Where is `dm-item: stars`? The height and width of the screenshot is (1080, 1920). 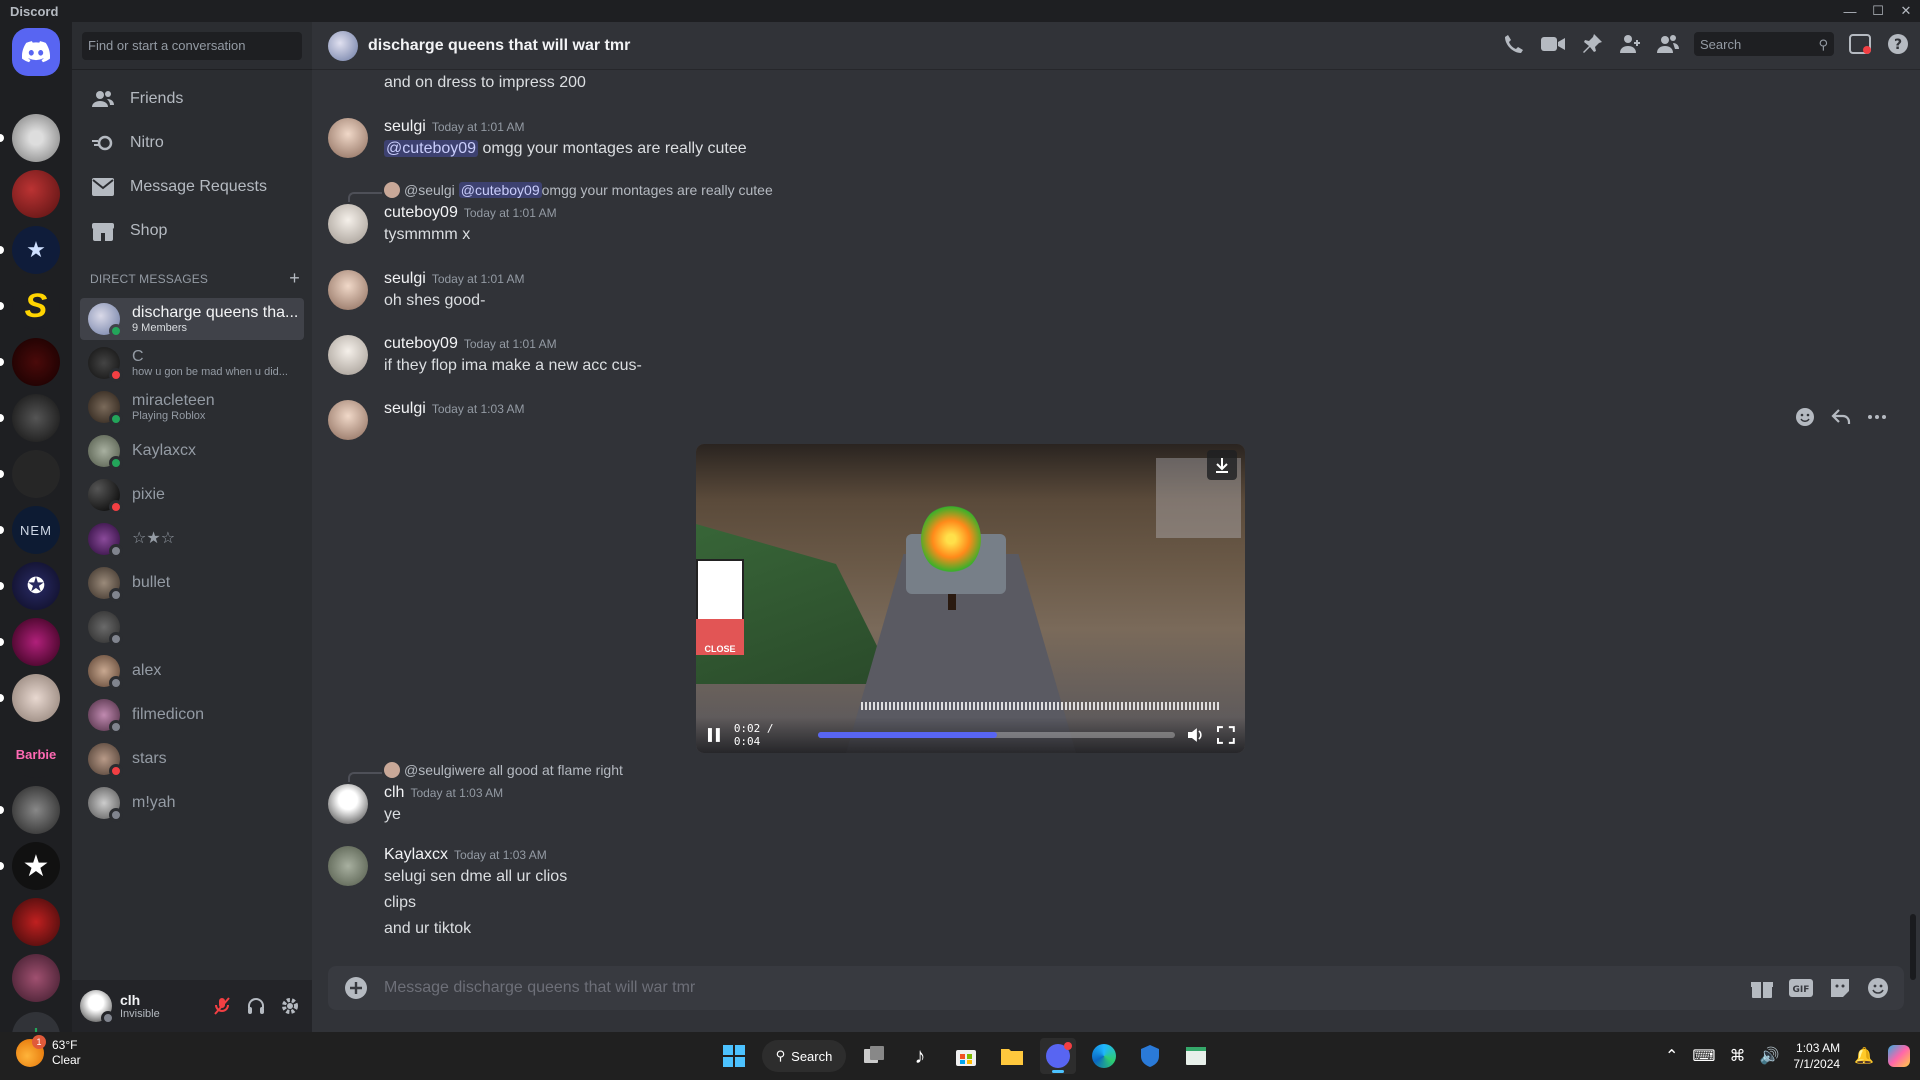 dm-item: stars is located at coordinates (192, 759).